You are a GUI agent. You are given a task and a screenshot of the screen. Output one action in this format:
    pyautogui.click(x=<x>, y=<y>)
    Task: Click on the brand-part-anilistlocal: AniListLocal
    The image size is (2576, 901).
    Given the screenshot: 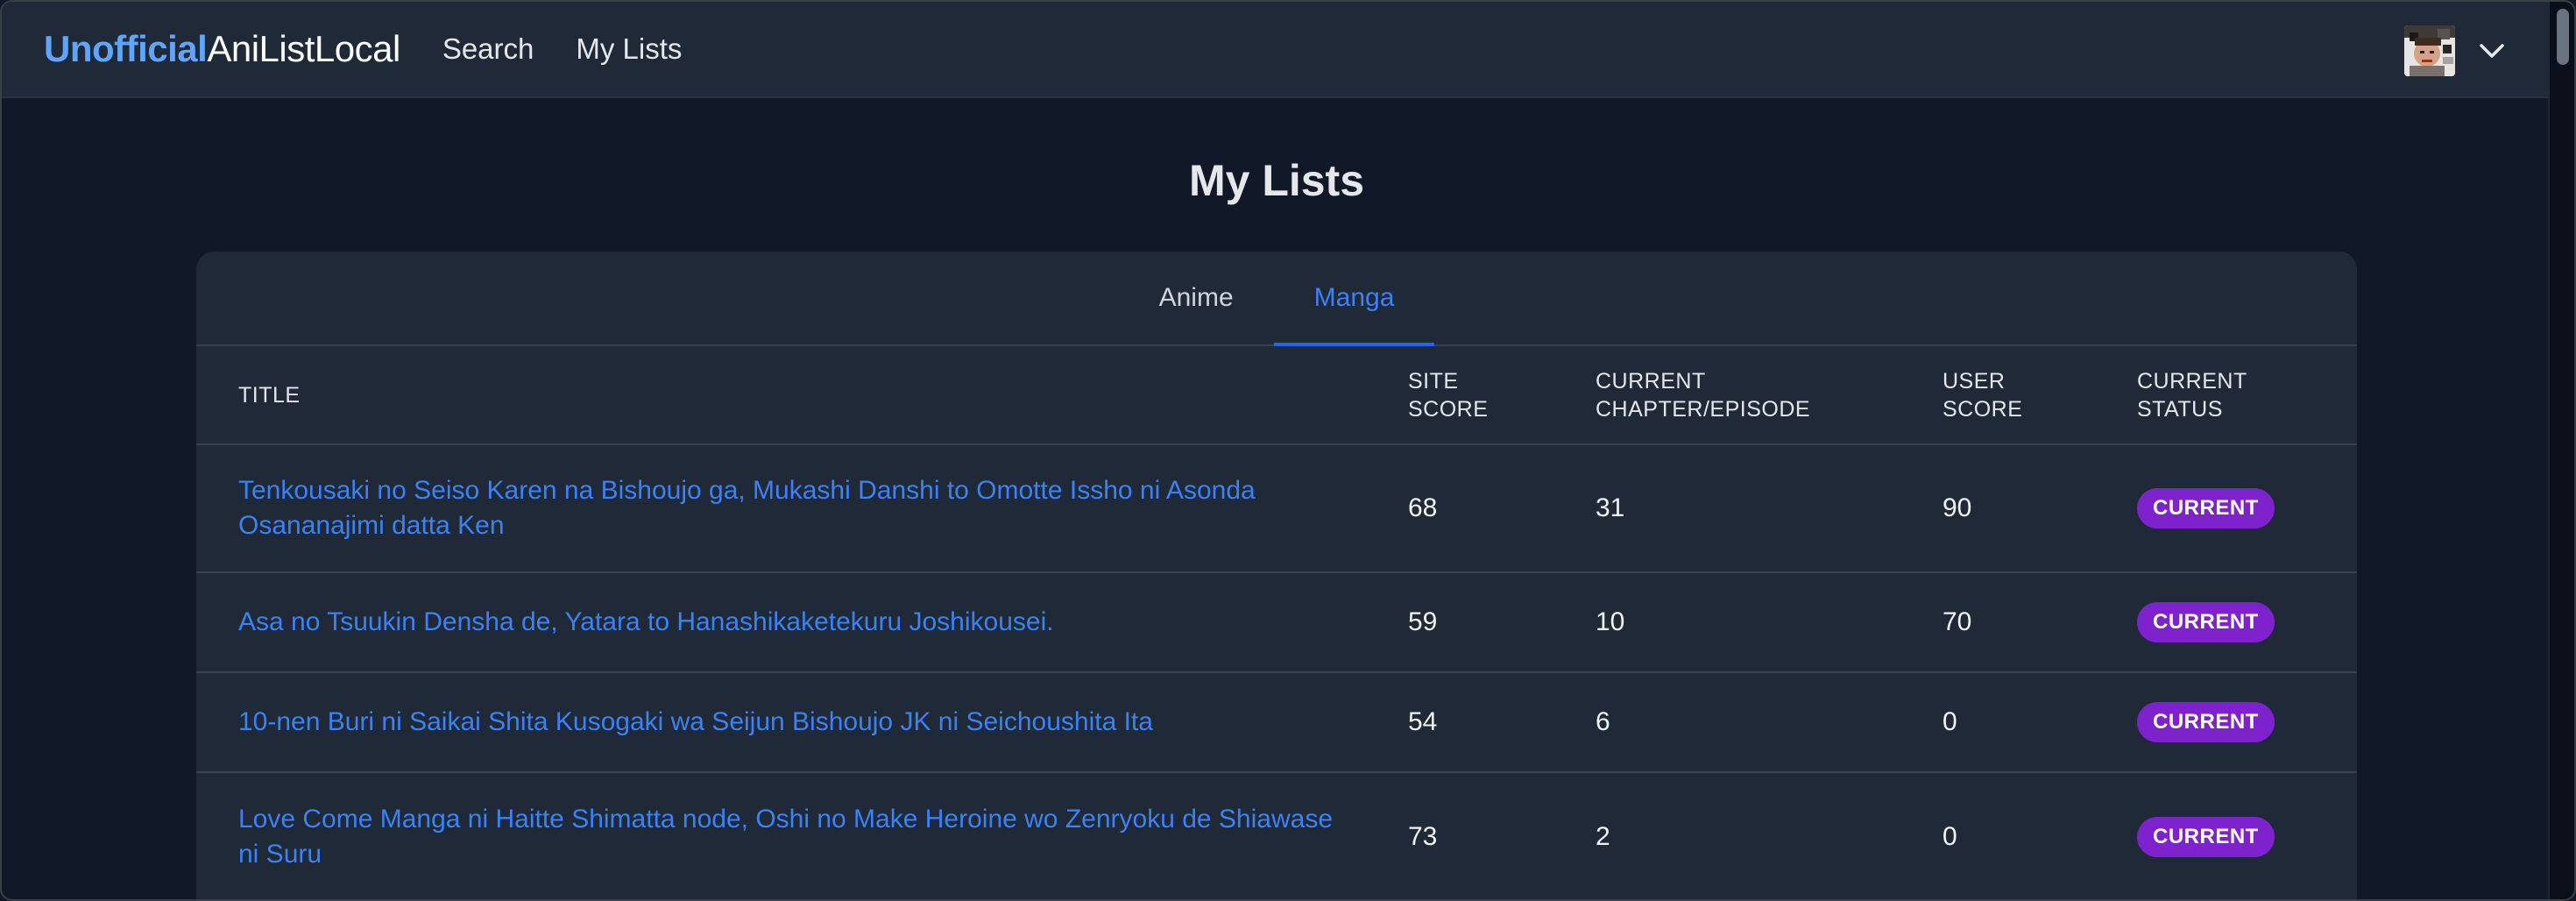 What is the action you would take?
    pyautogui.click(x=303, y=49)
    